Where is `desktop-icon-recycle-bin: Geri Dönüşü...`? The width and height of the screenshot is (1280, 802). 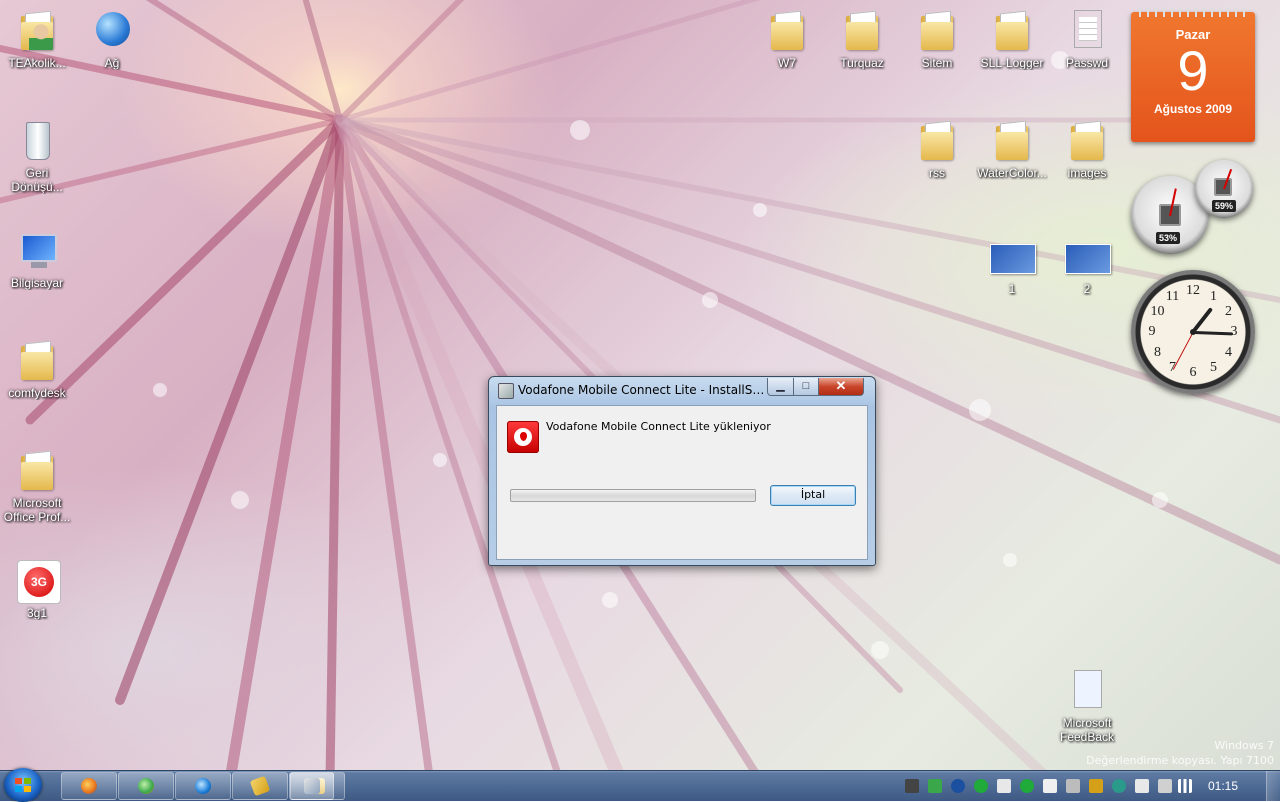 desktop-icon-recycle-bin: Geri Dönüşü... is located at coordinates (37, 156).